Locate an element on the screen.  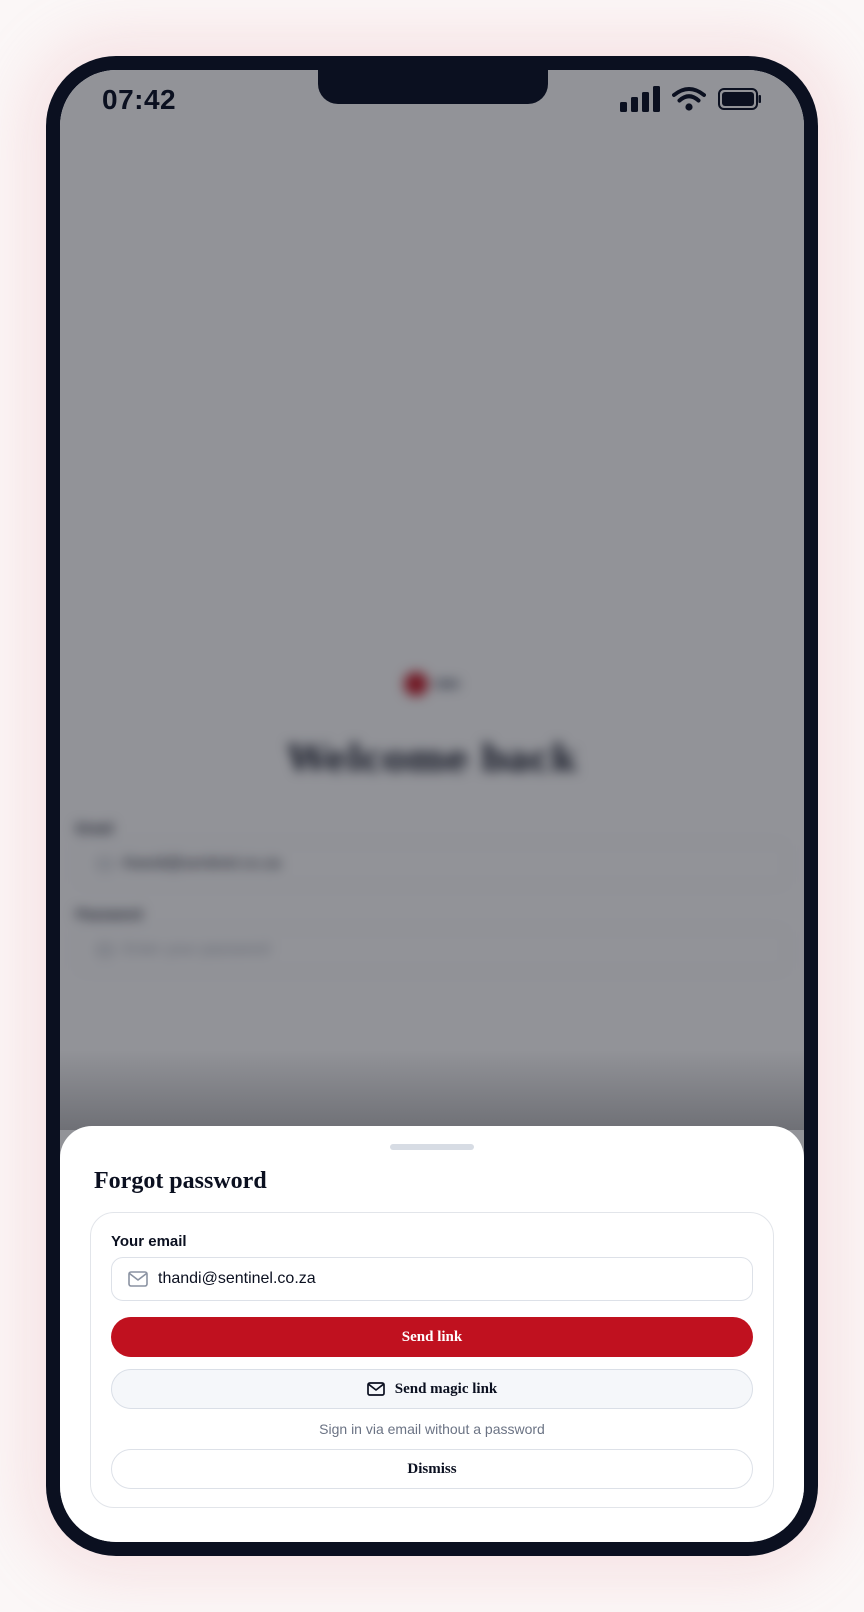
battery-icon is located at coordinates (739, 99).